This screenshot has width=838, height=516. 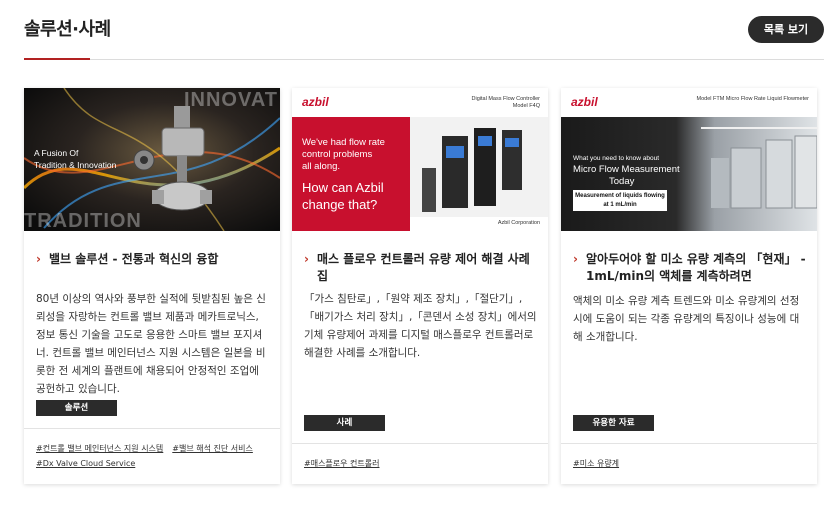 I want to click on tag-link: #밸브 해석 진단 서비스, so click(x=212, y=448).